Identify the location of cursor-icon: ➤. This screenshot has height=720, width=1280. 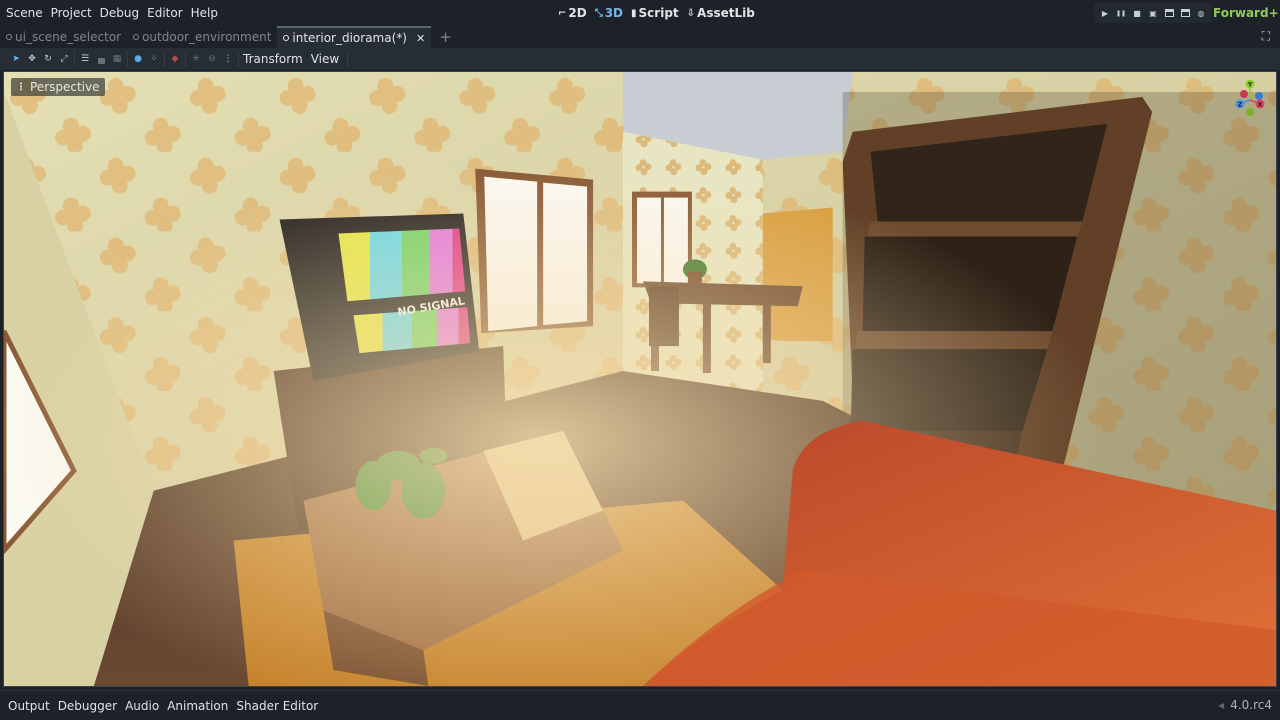
(16, 59).